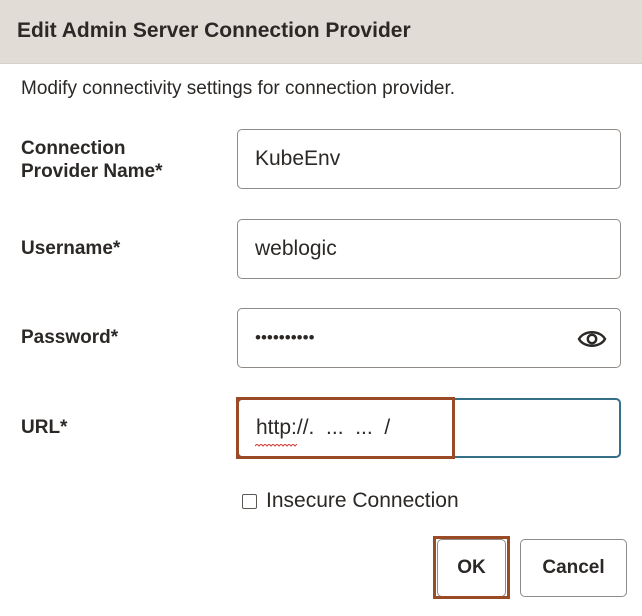 The height and width of the screenshot is (616, 642). Describe the element at coordinates (71, 248) in the screenshot. I see `username-label: Username*` at that location.